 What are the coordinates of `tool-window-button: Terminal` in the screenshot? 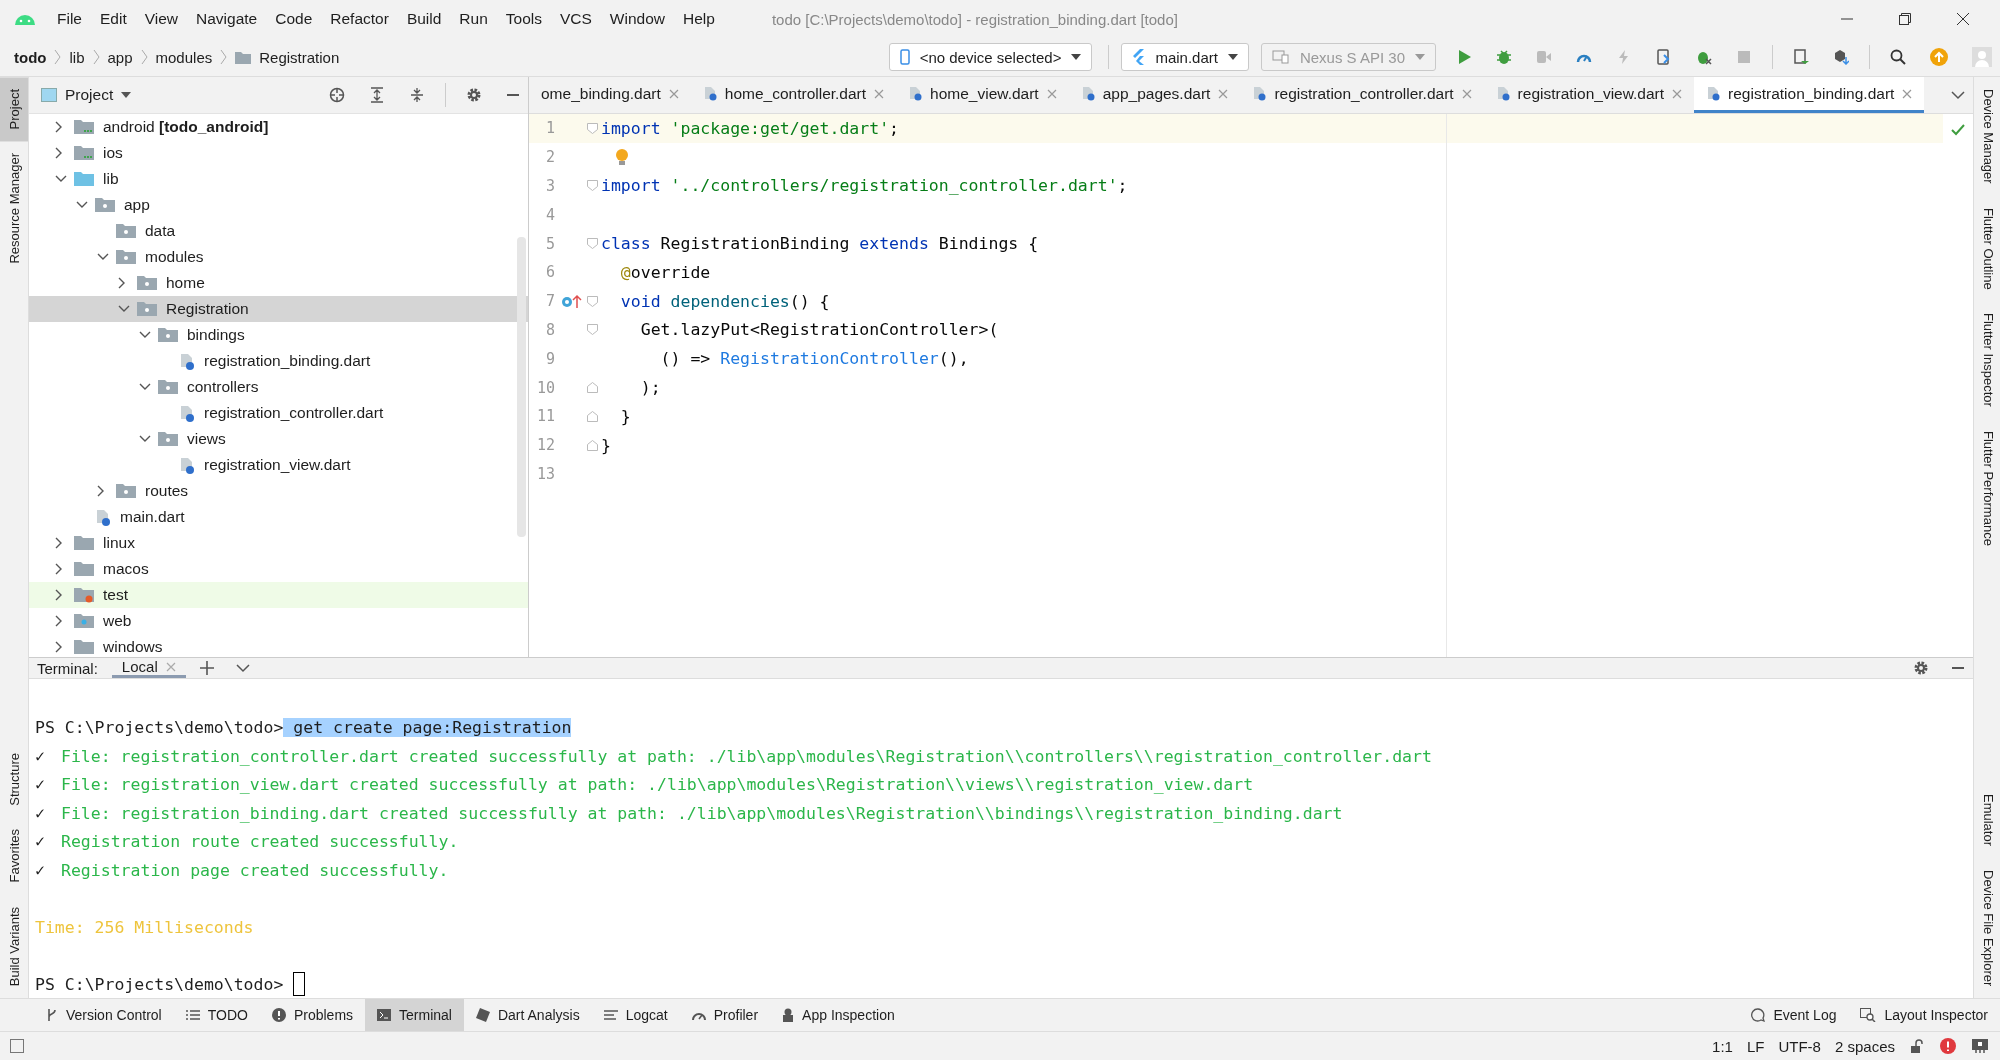 It's located at (414, 1015).